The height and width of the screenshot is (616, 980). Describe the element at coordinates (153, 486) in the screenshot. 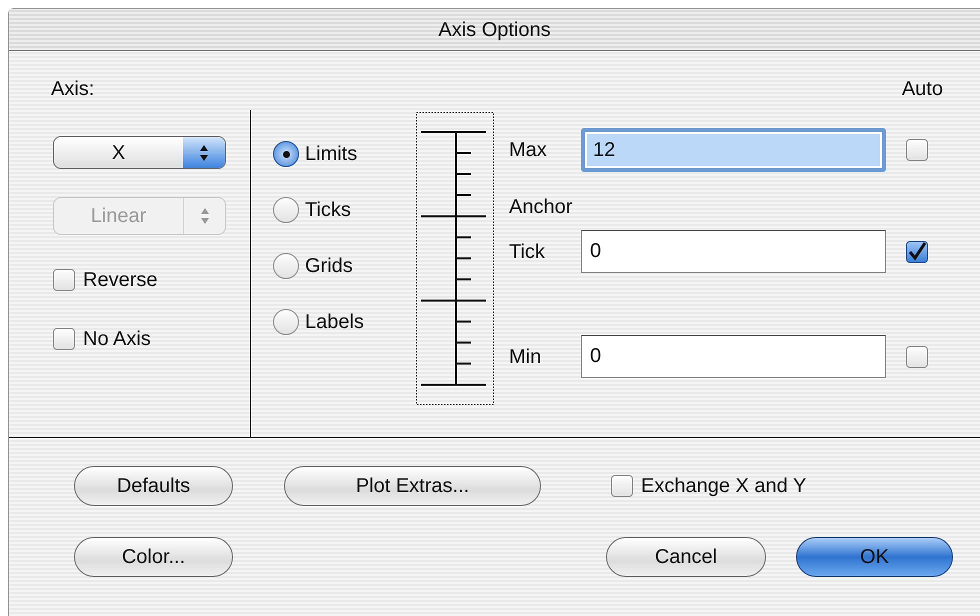

I see `button: Defaults` at that location.